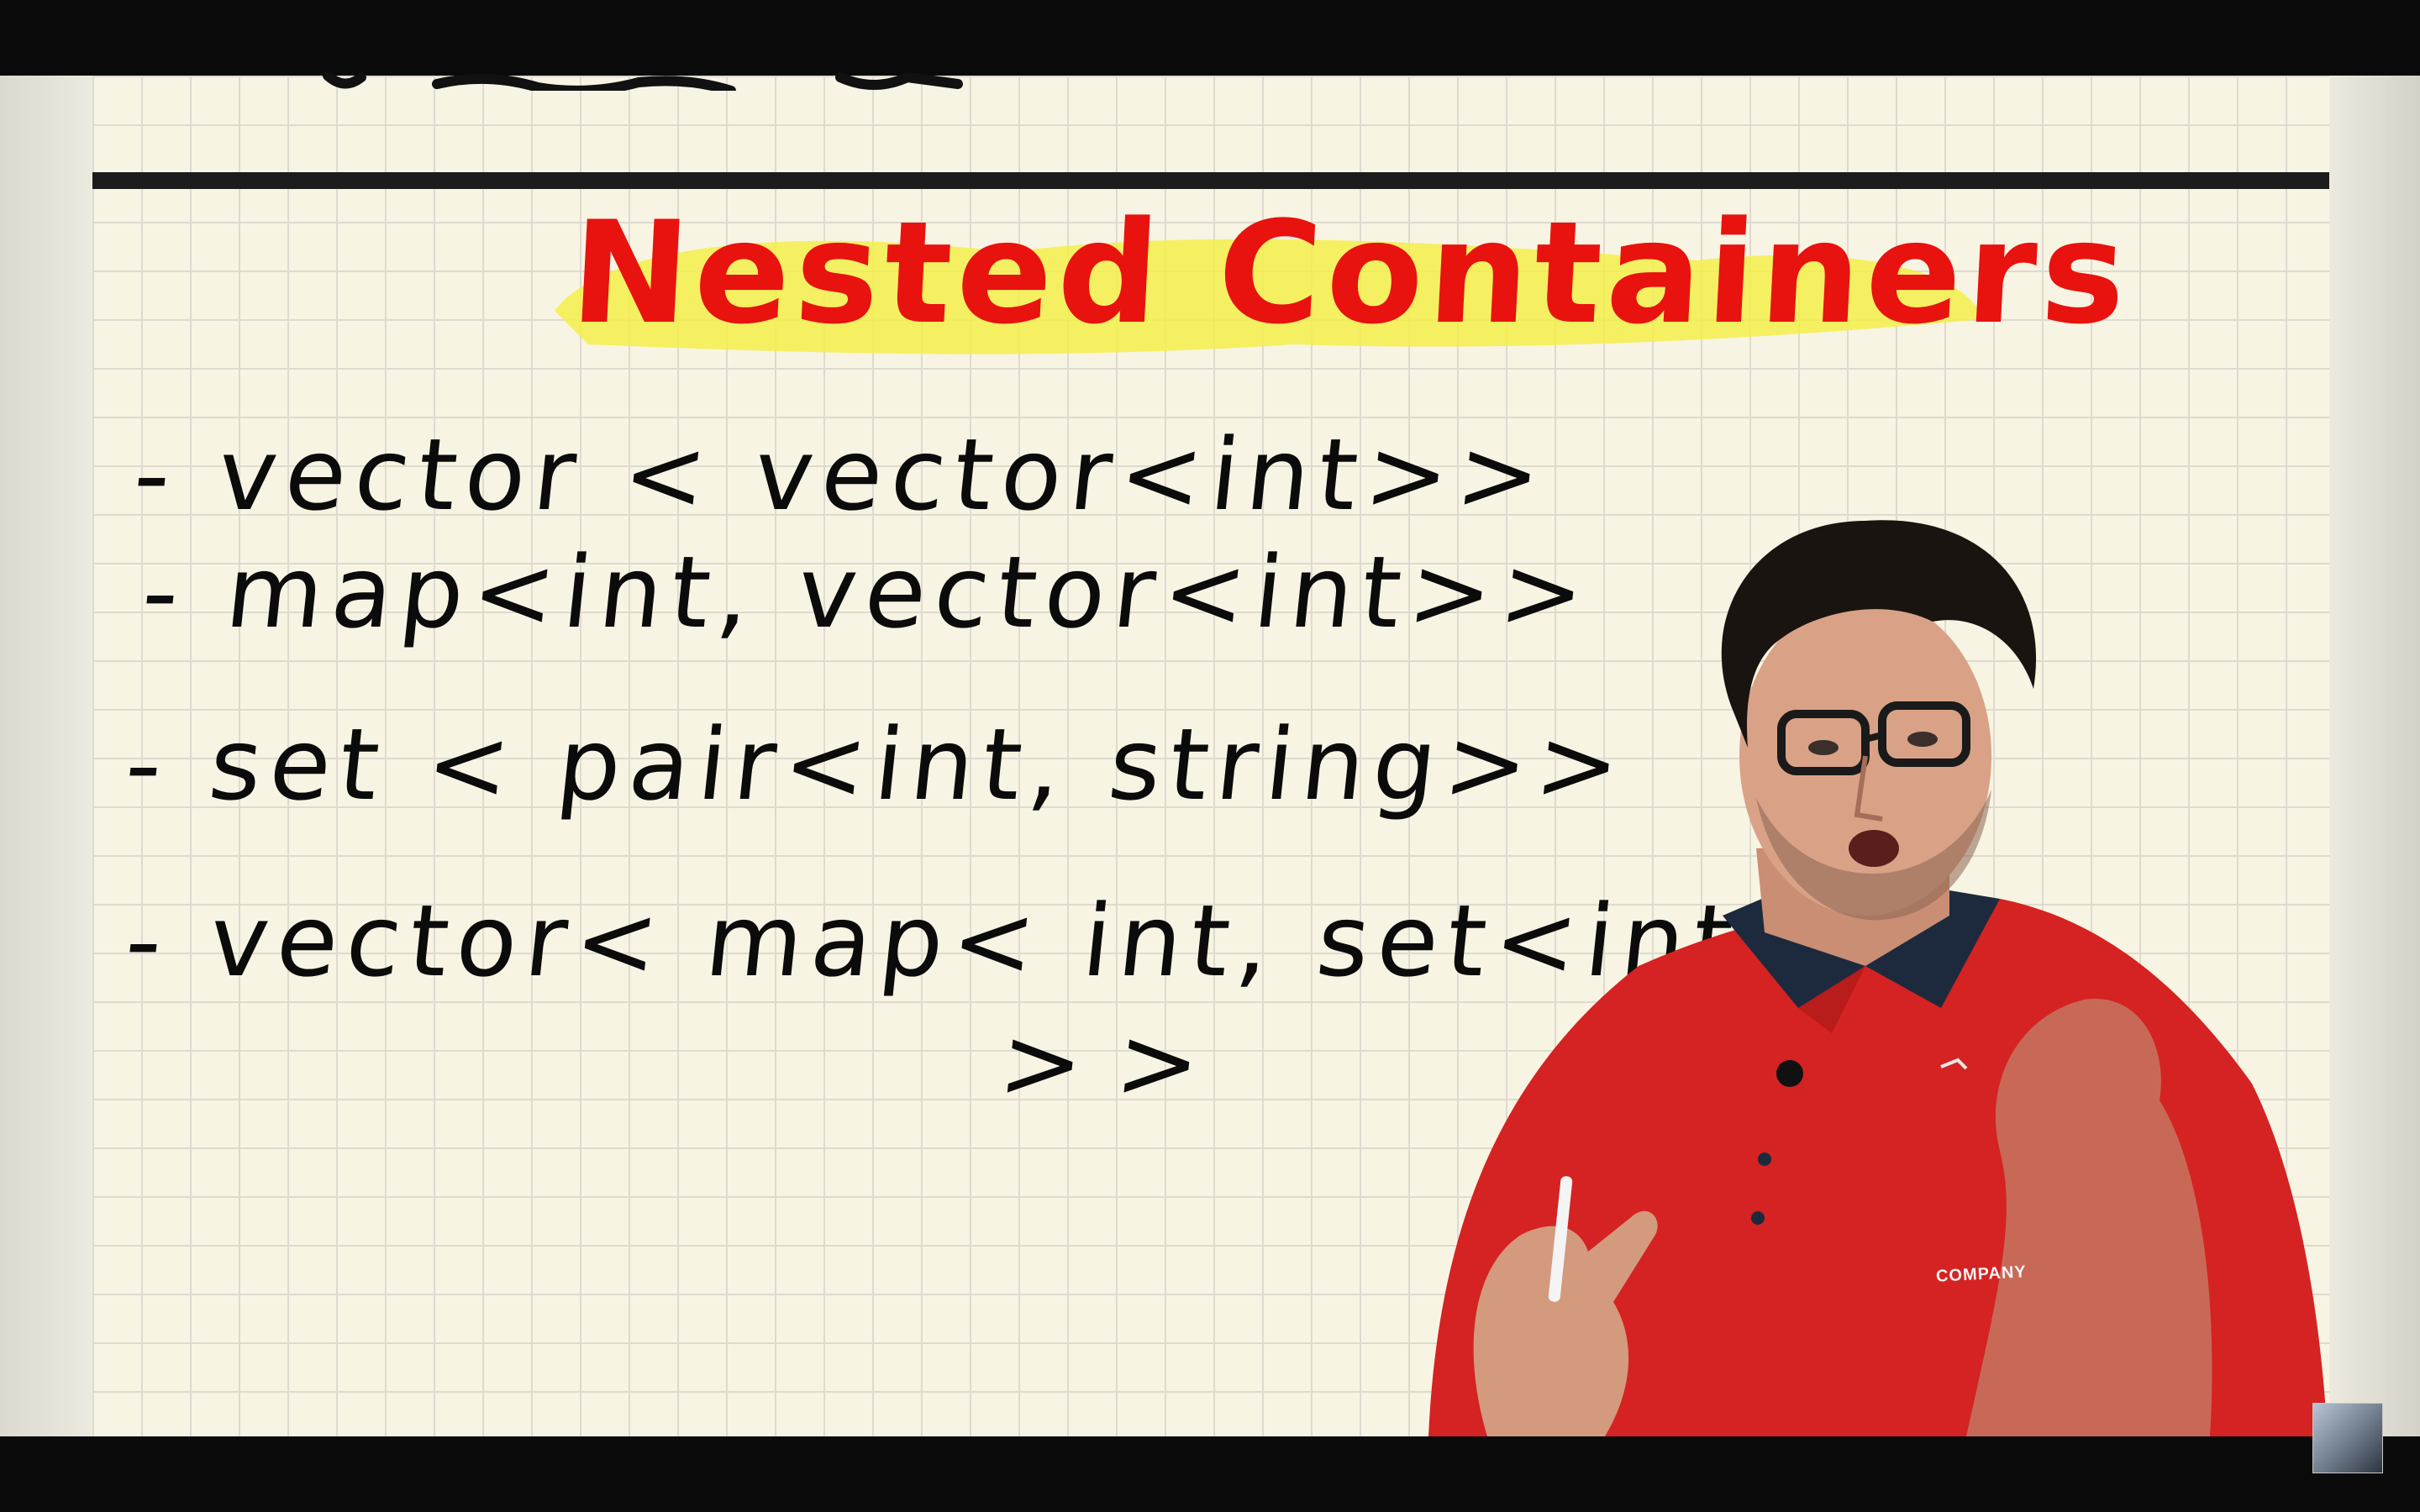 Image resolution: width=2420 pixels, height=1512 pixels. I want to click on code-line-1: - vector < vector<int>>, so click(841, 475).